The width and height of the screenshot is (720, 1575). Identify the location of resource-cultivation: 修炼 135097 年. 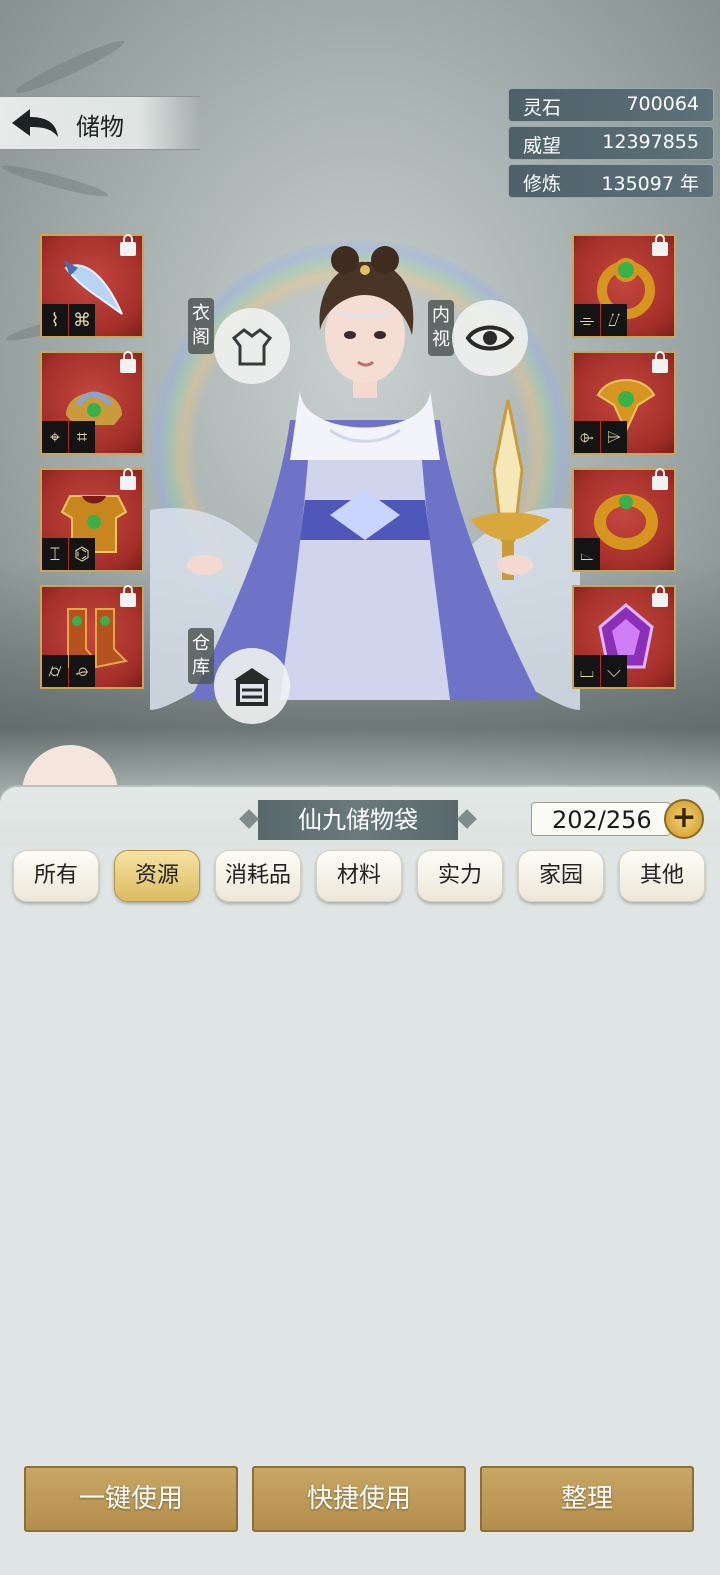
(611, 181).